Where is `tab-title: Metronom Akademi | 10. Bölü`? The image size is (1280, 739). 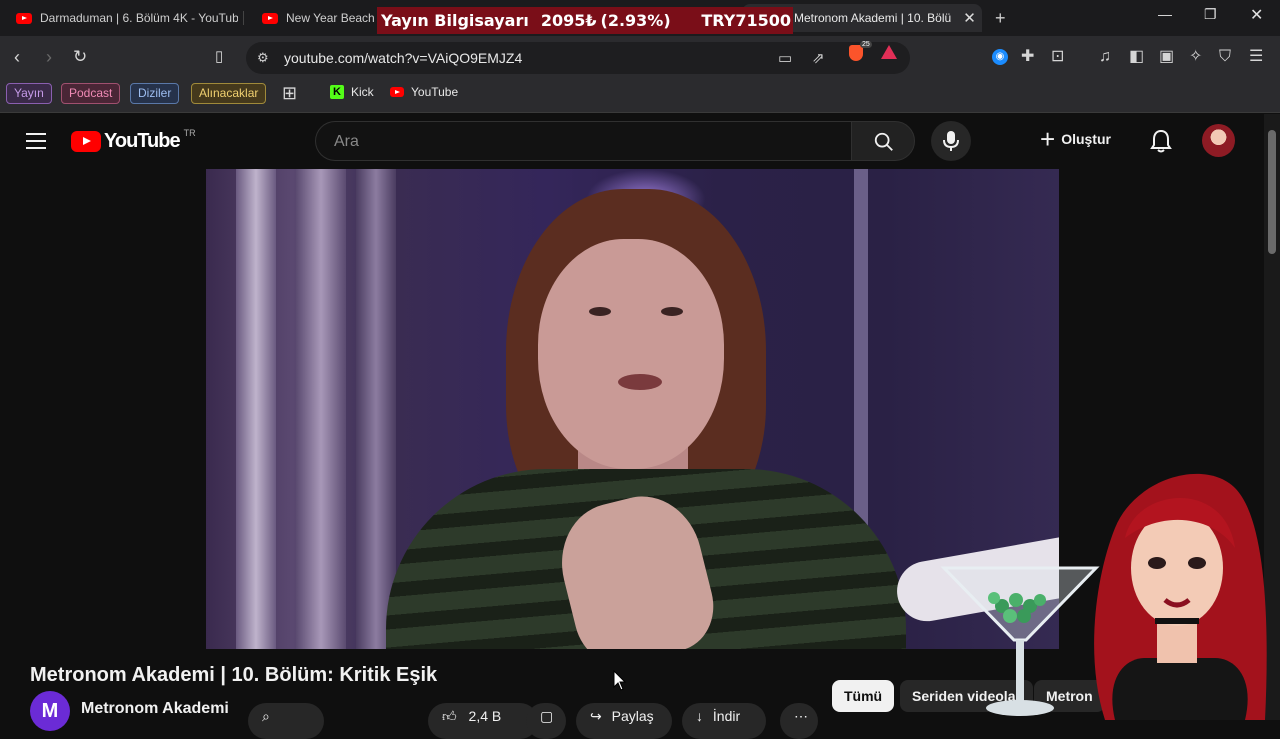 tab-title: Metronom Akademi | 10. Bölü is located at coordinates (873, 18).